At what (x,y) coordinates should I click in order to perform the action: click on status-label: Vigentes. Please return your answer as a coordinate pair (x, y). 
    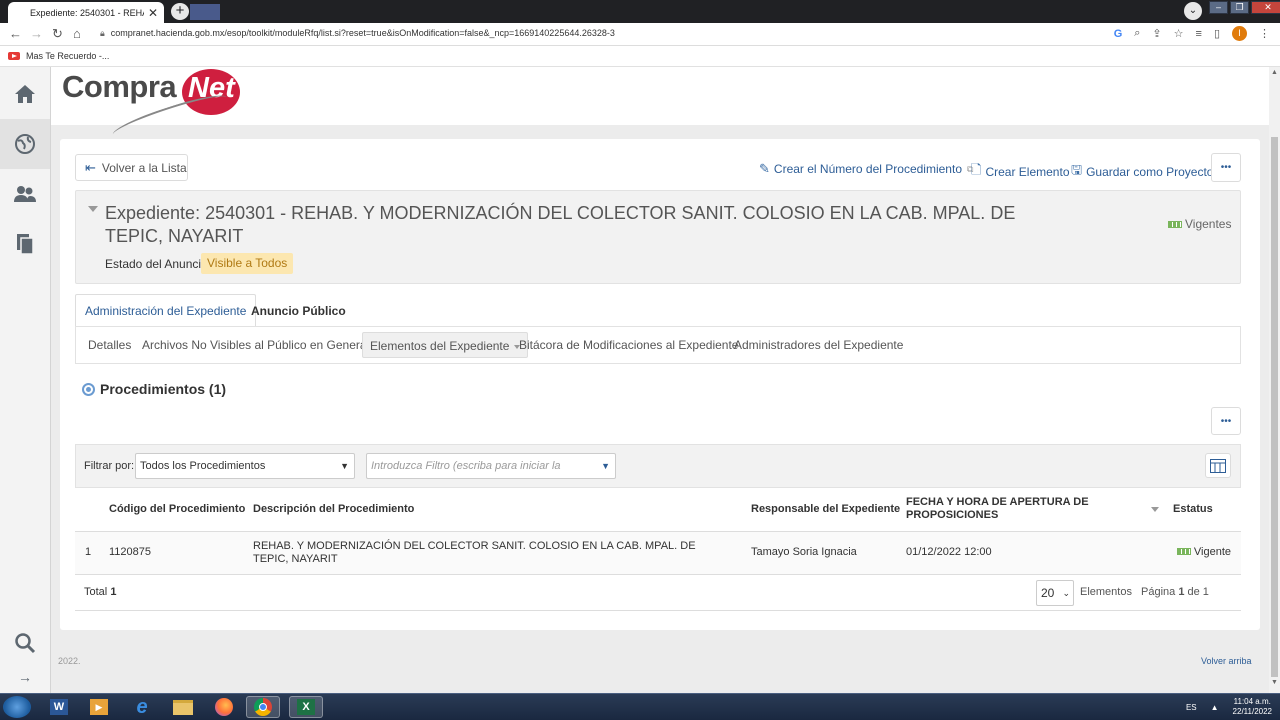
    Looking at the image, I should click on (1208, 224).